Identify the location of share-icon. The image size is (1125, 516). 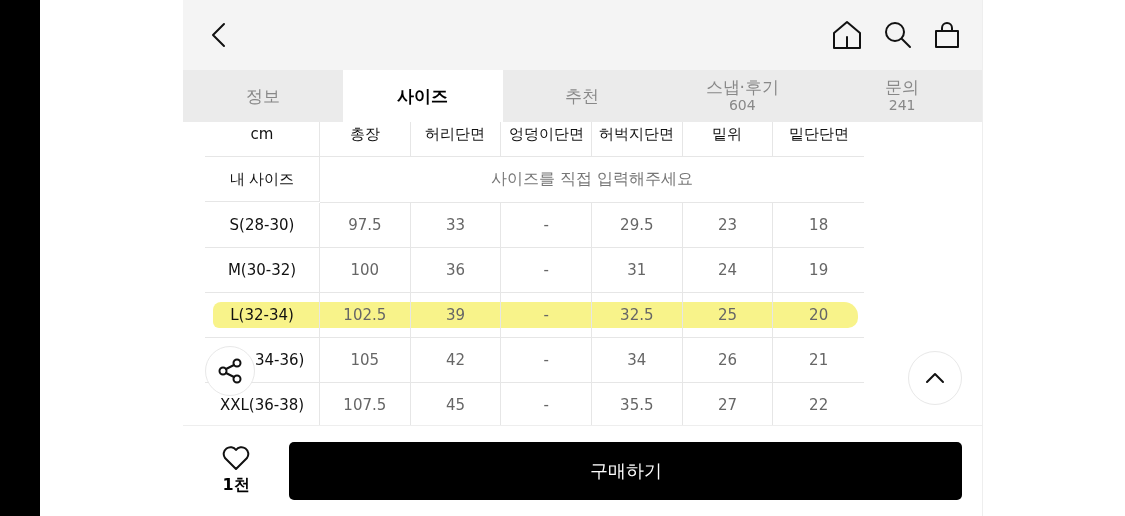
(230, 371).